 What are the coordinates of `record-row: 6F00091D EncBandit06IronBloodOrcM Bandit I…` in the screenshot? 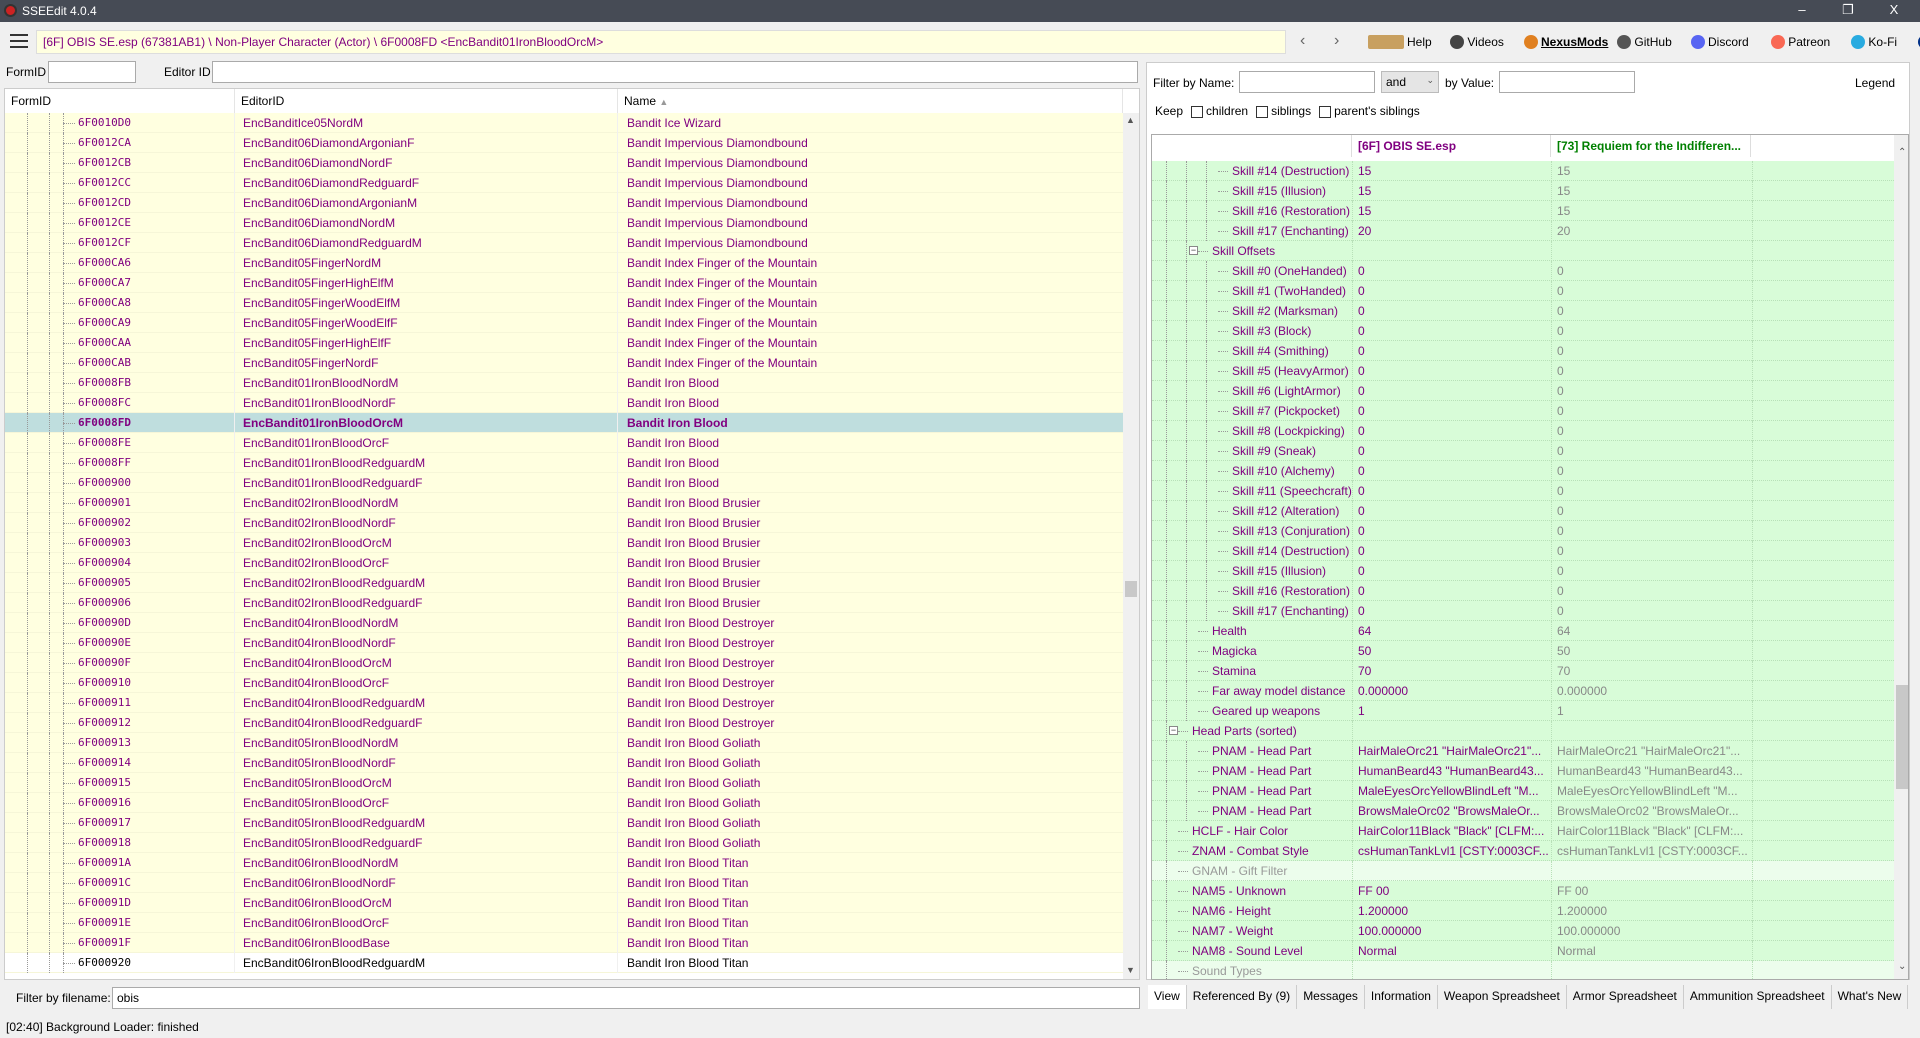 It's located at (564, 903).